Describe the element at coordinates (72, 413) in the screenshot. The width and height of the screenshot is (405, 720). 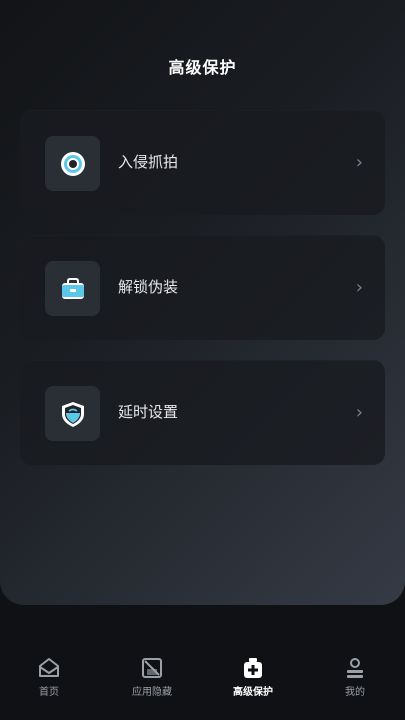
I see `shield-icon` at that location.